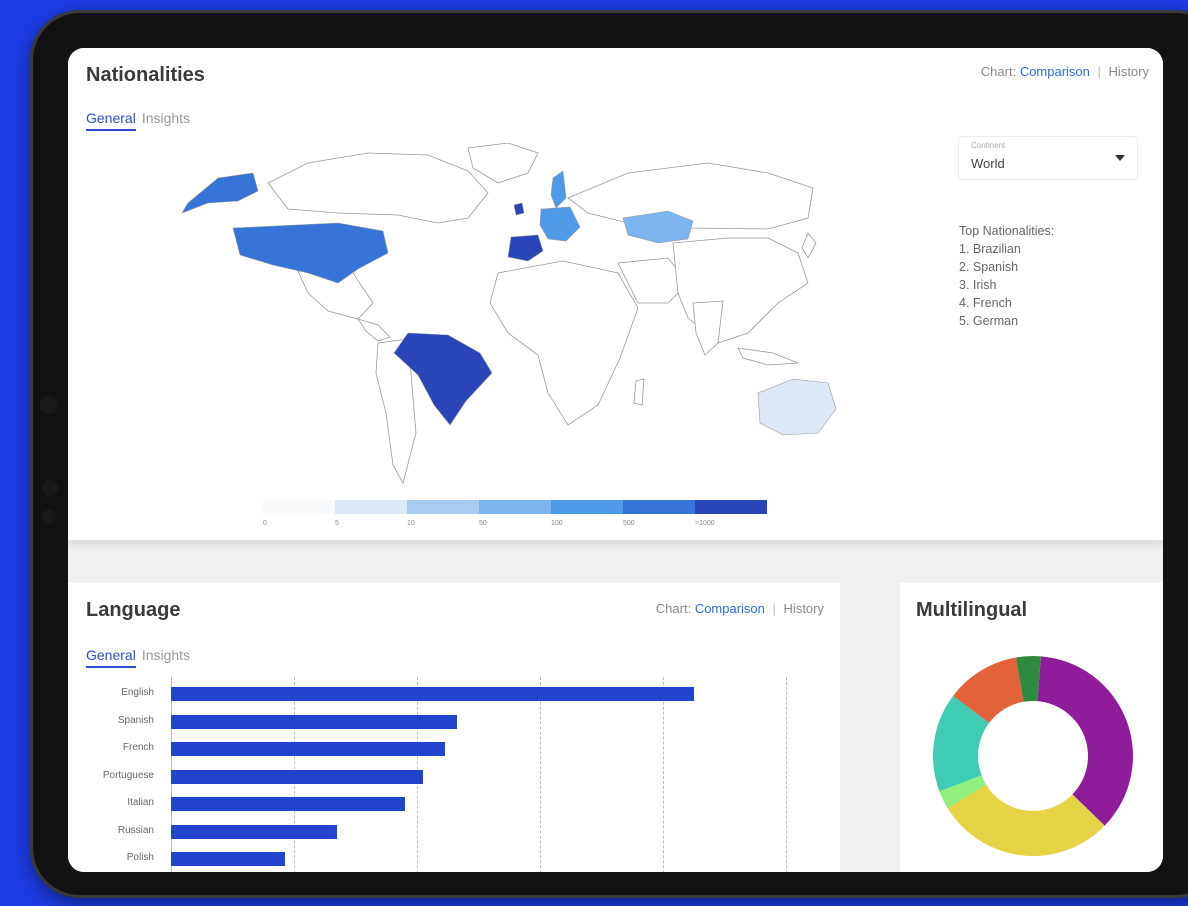 Image resolution: width=1188 pixels, height=906 pixels. I want to click on bar-label: Portuguese, so click(128, 775).